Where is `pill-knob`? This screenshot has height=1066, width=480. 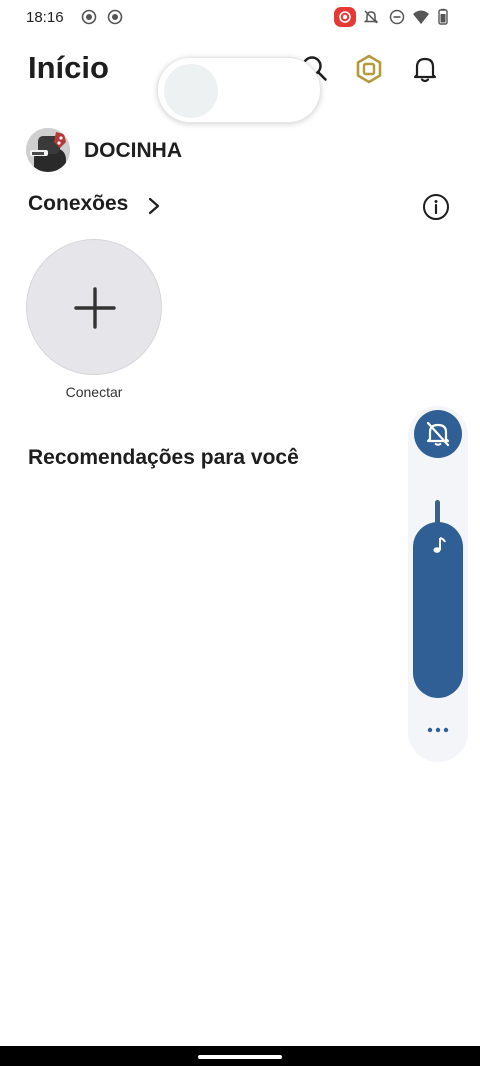
pill-knob is located at coordinates (191, 91).